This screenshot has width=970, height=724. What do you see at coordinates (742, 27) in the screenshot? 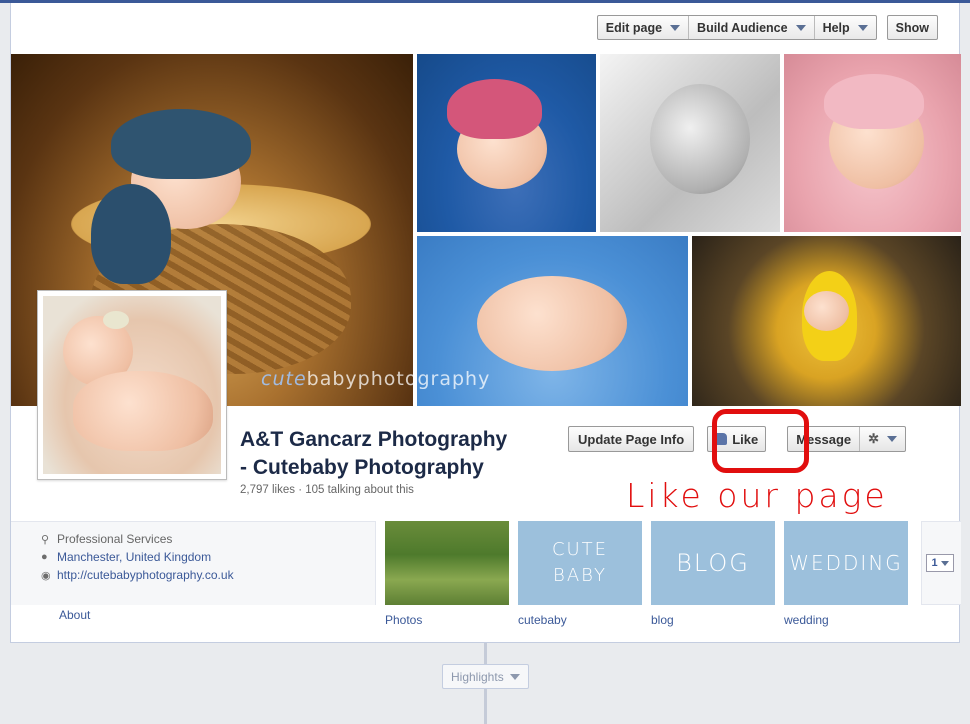
I see `build-audience-label: Build Audience` at bounding box center [742, 27].